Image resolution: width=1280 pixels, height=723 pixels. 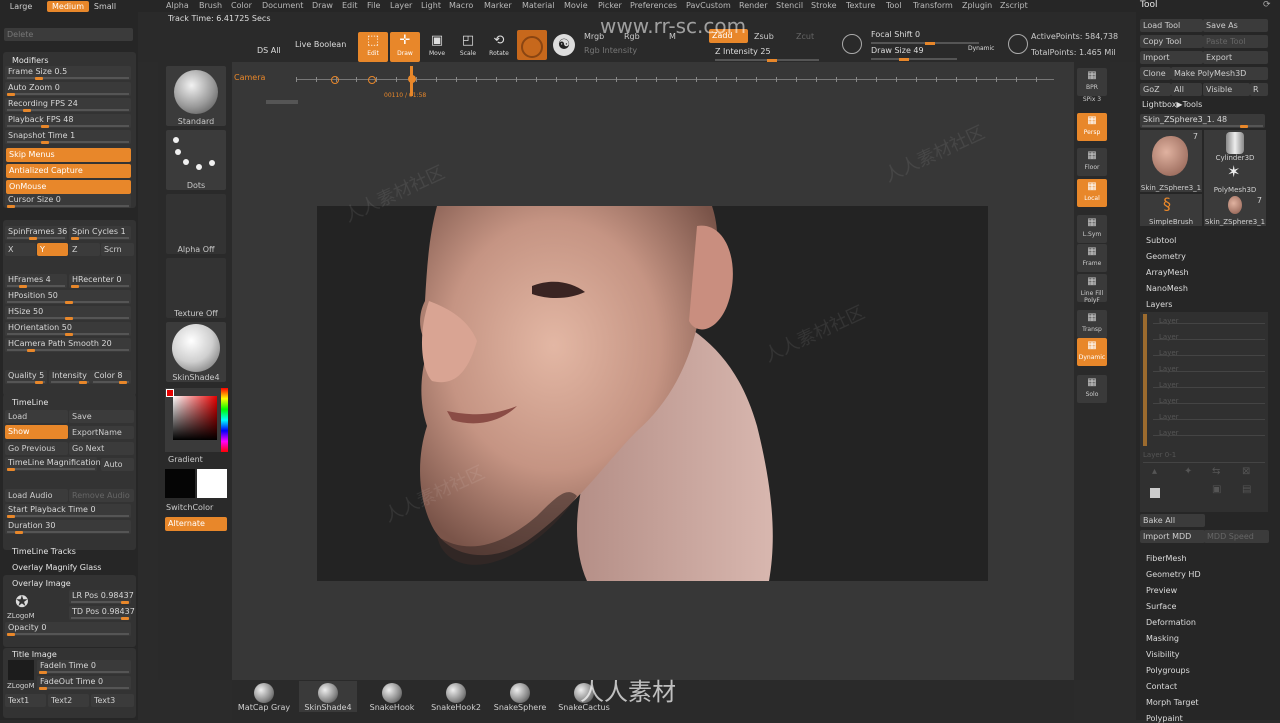 I want to click on start-playback-slider: Start Playback Time 0, so click(x=68, y=511).